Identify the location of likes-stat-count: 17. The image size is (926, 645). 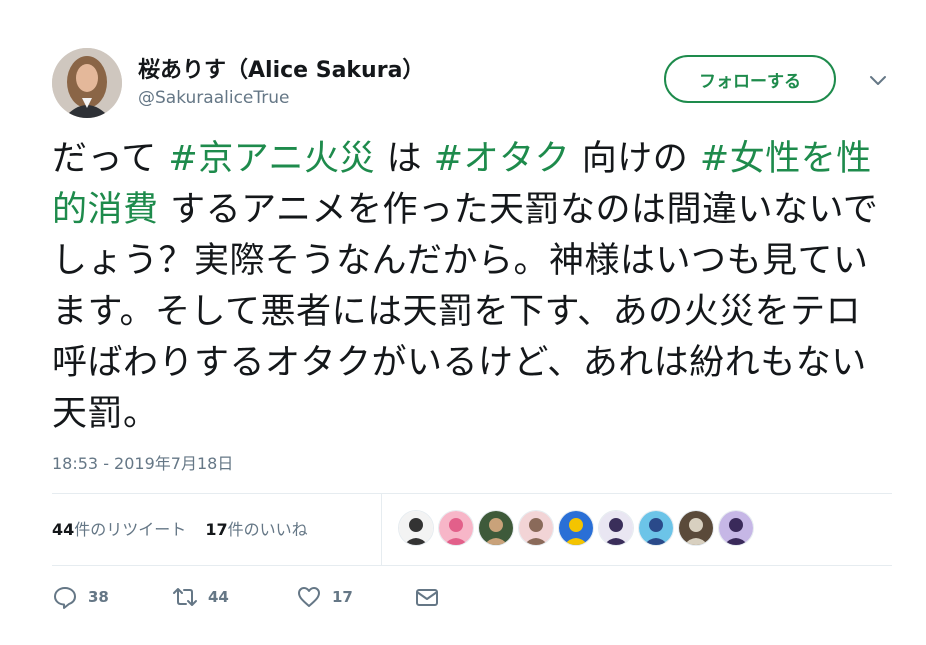
(216, 529).